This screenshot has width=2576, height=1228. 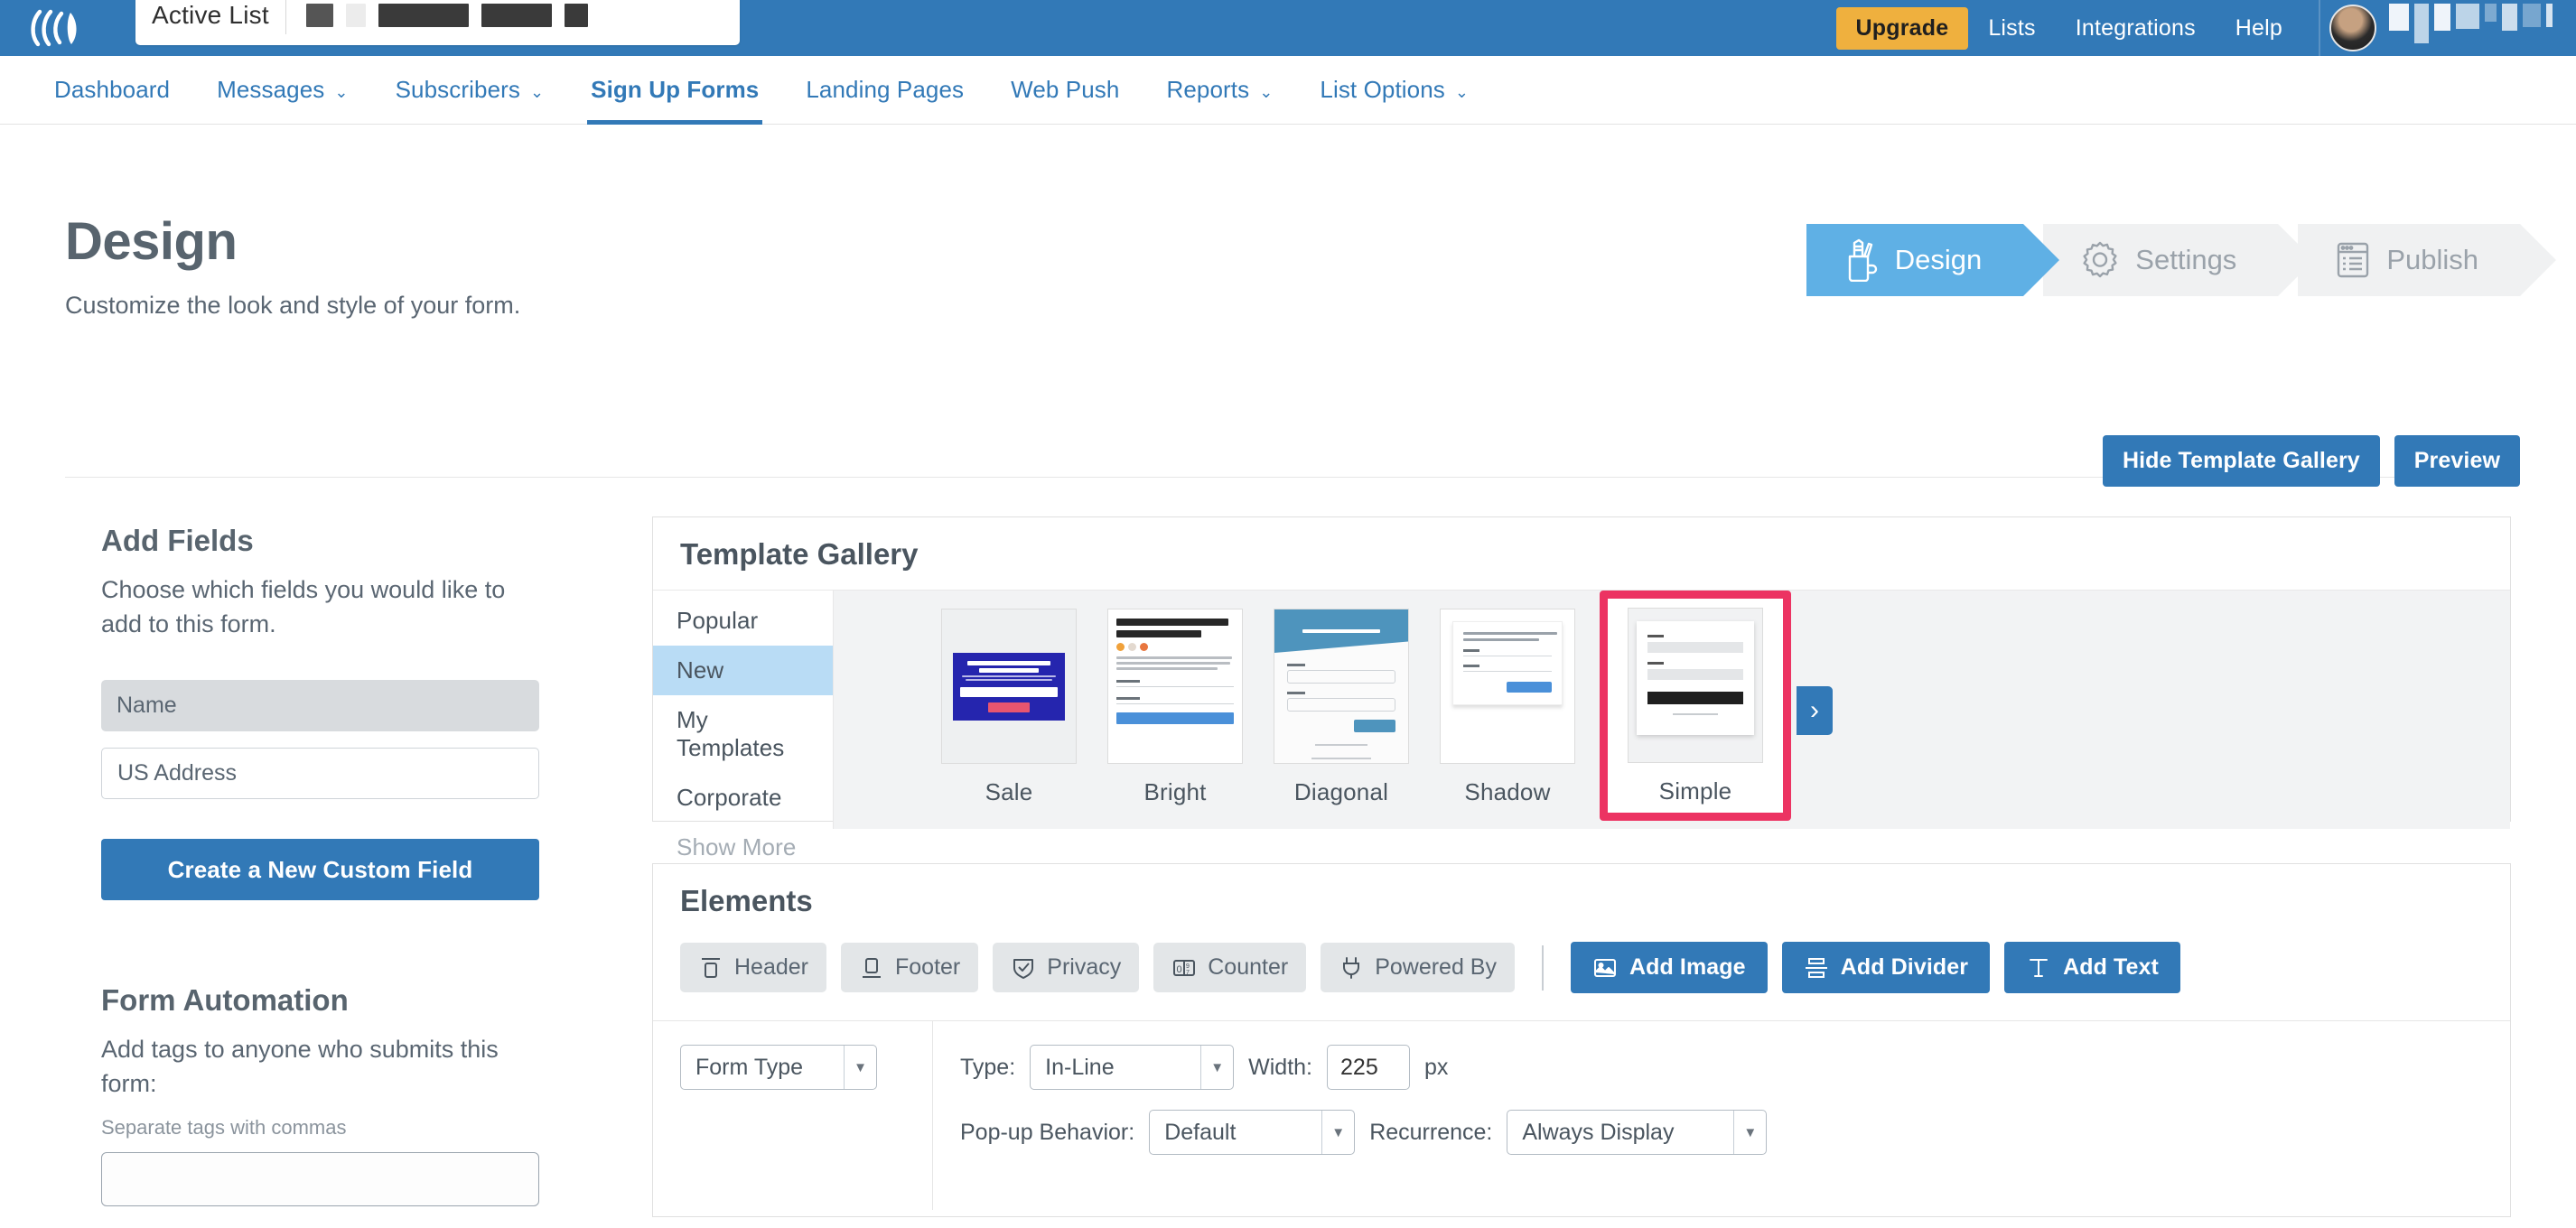 What do you see at coordinates (743, 734) in the screenshot?
I see `category-my-templates: My Templates` at bounding box center [743, 734].